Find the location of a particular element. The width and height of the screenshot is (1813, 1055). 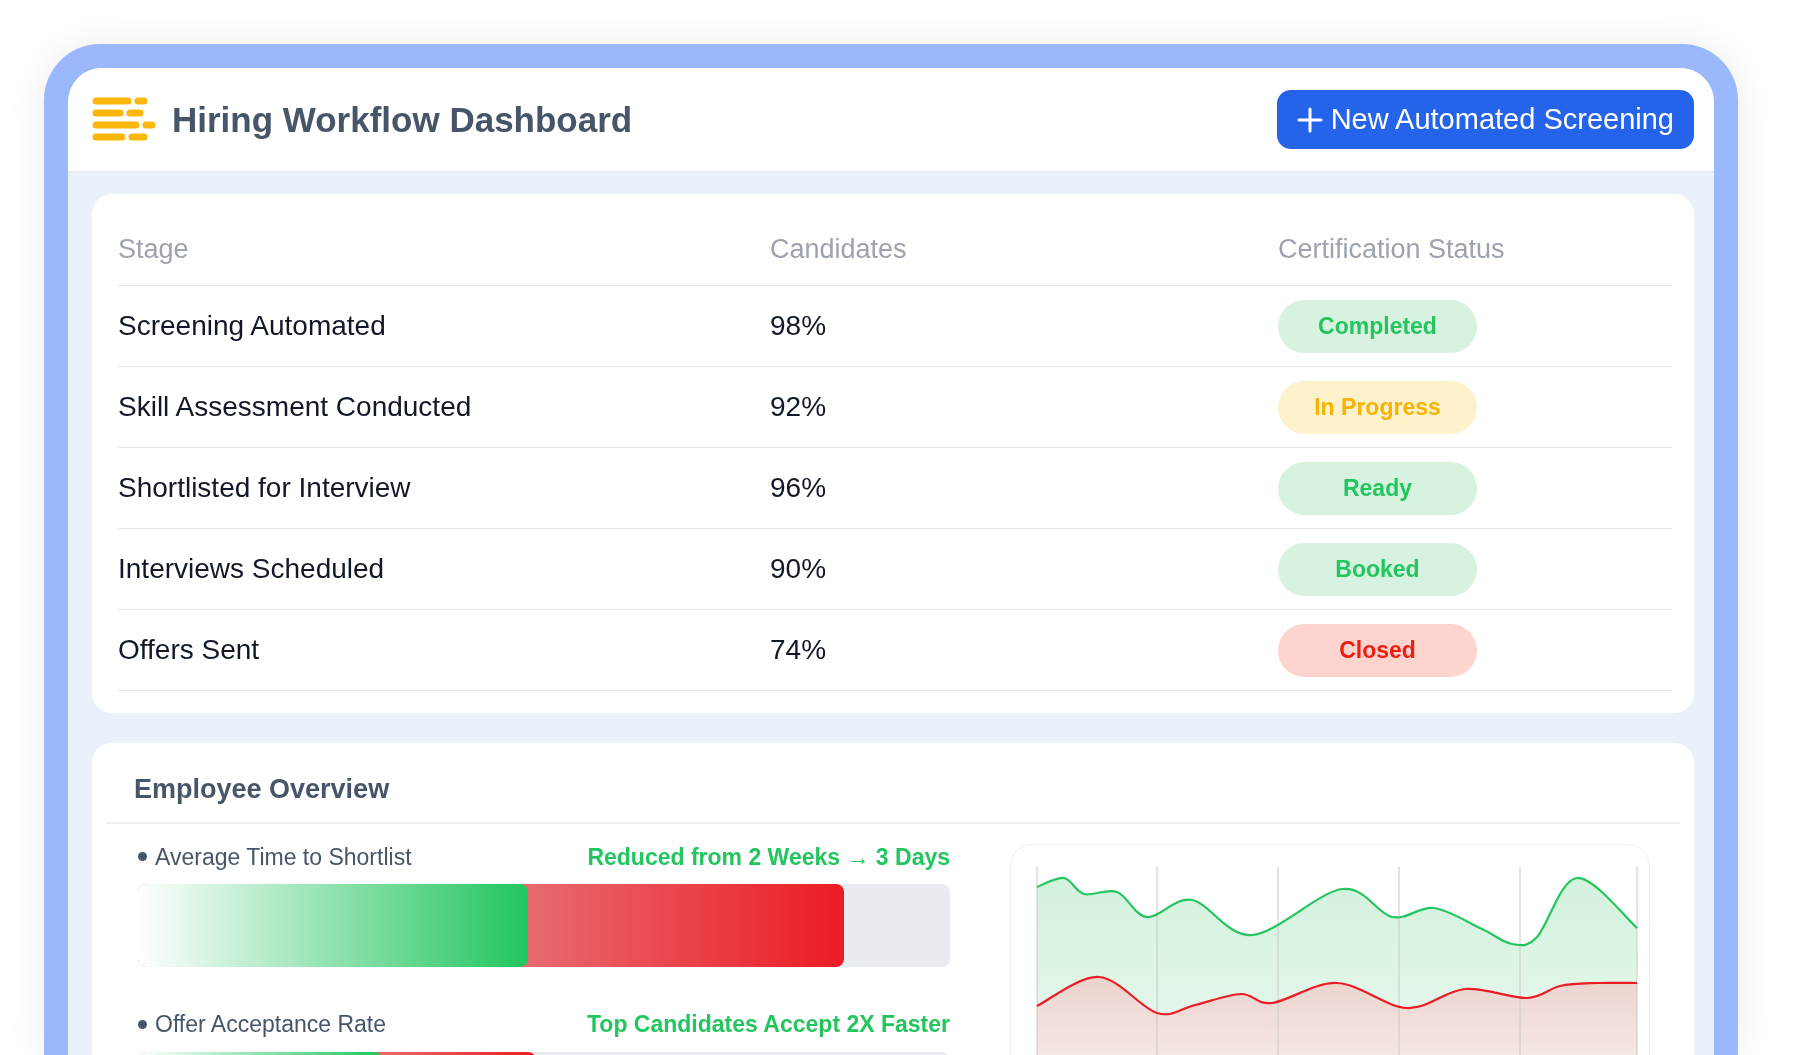

column-header: Certification Status is located at coordinates (1391, 250).